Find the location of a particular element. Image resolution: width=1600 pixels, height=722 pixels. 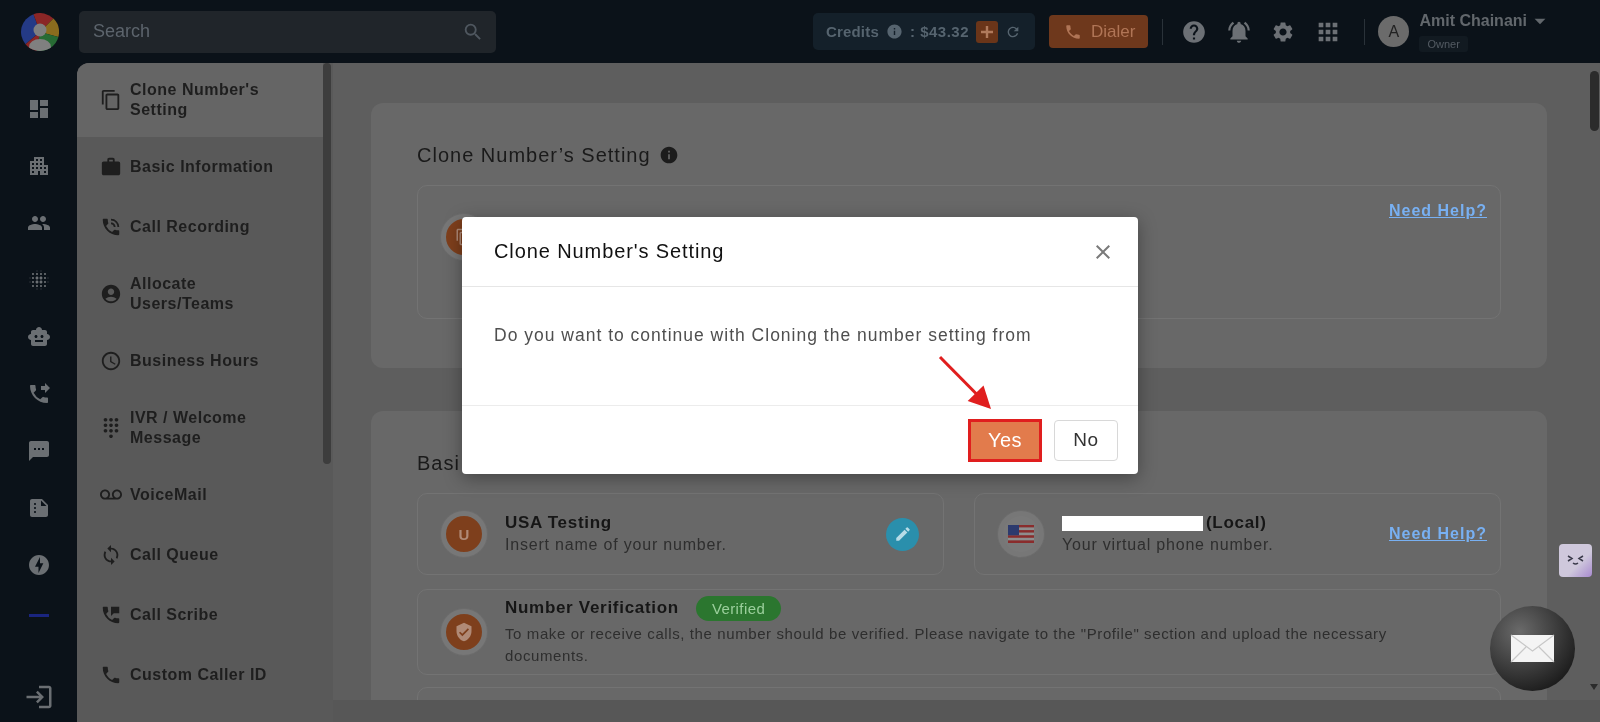

field-hint: Insert name of your number. is located at coordinates (616, 545).